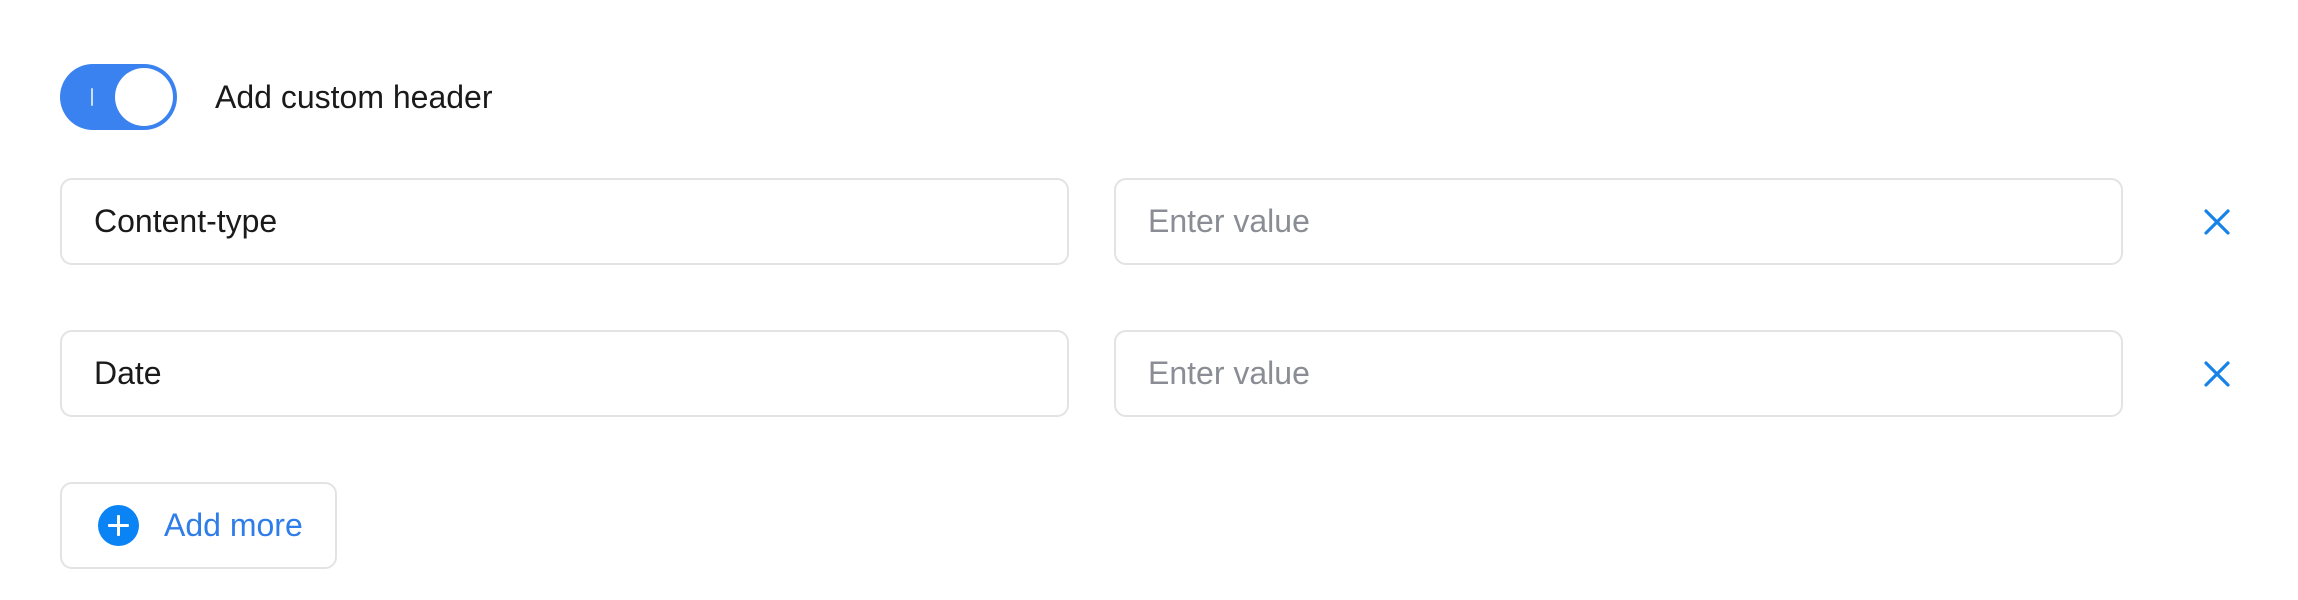  I want to click on plus-circle-icon, so click(118, 525).